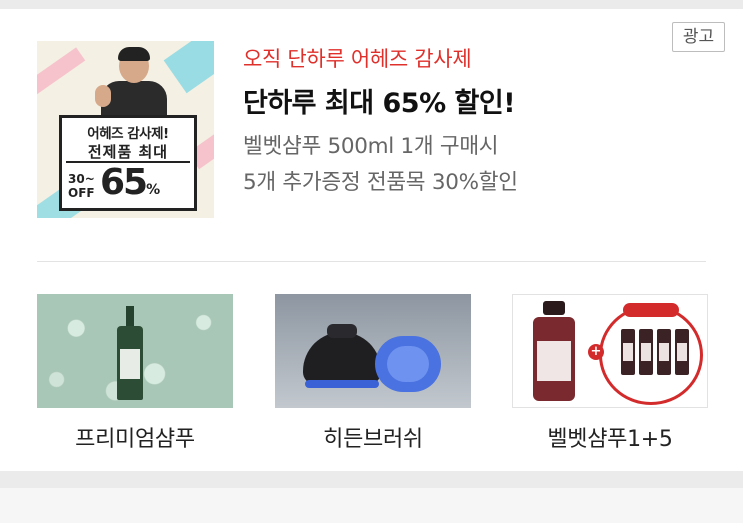 The width and height of the screenshot is (743, 523). Describe the element at coordinates (596, 352) in the screenshot. I see `plus-icon: +` at that location.